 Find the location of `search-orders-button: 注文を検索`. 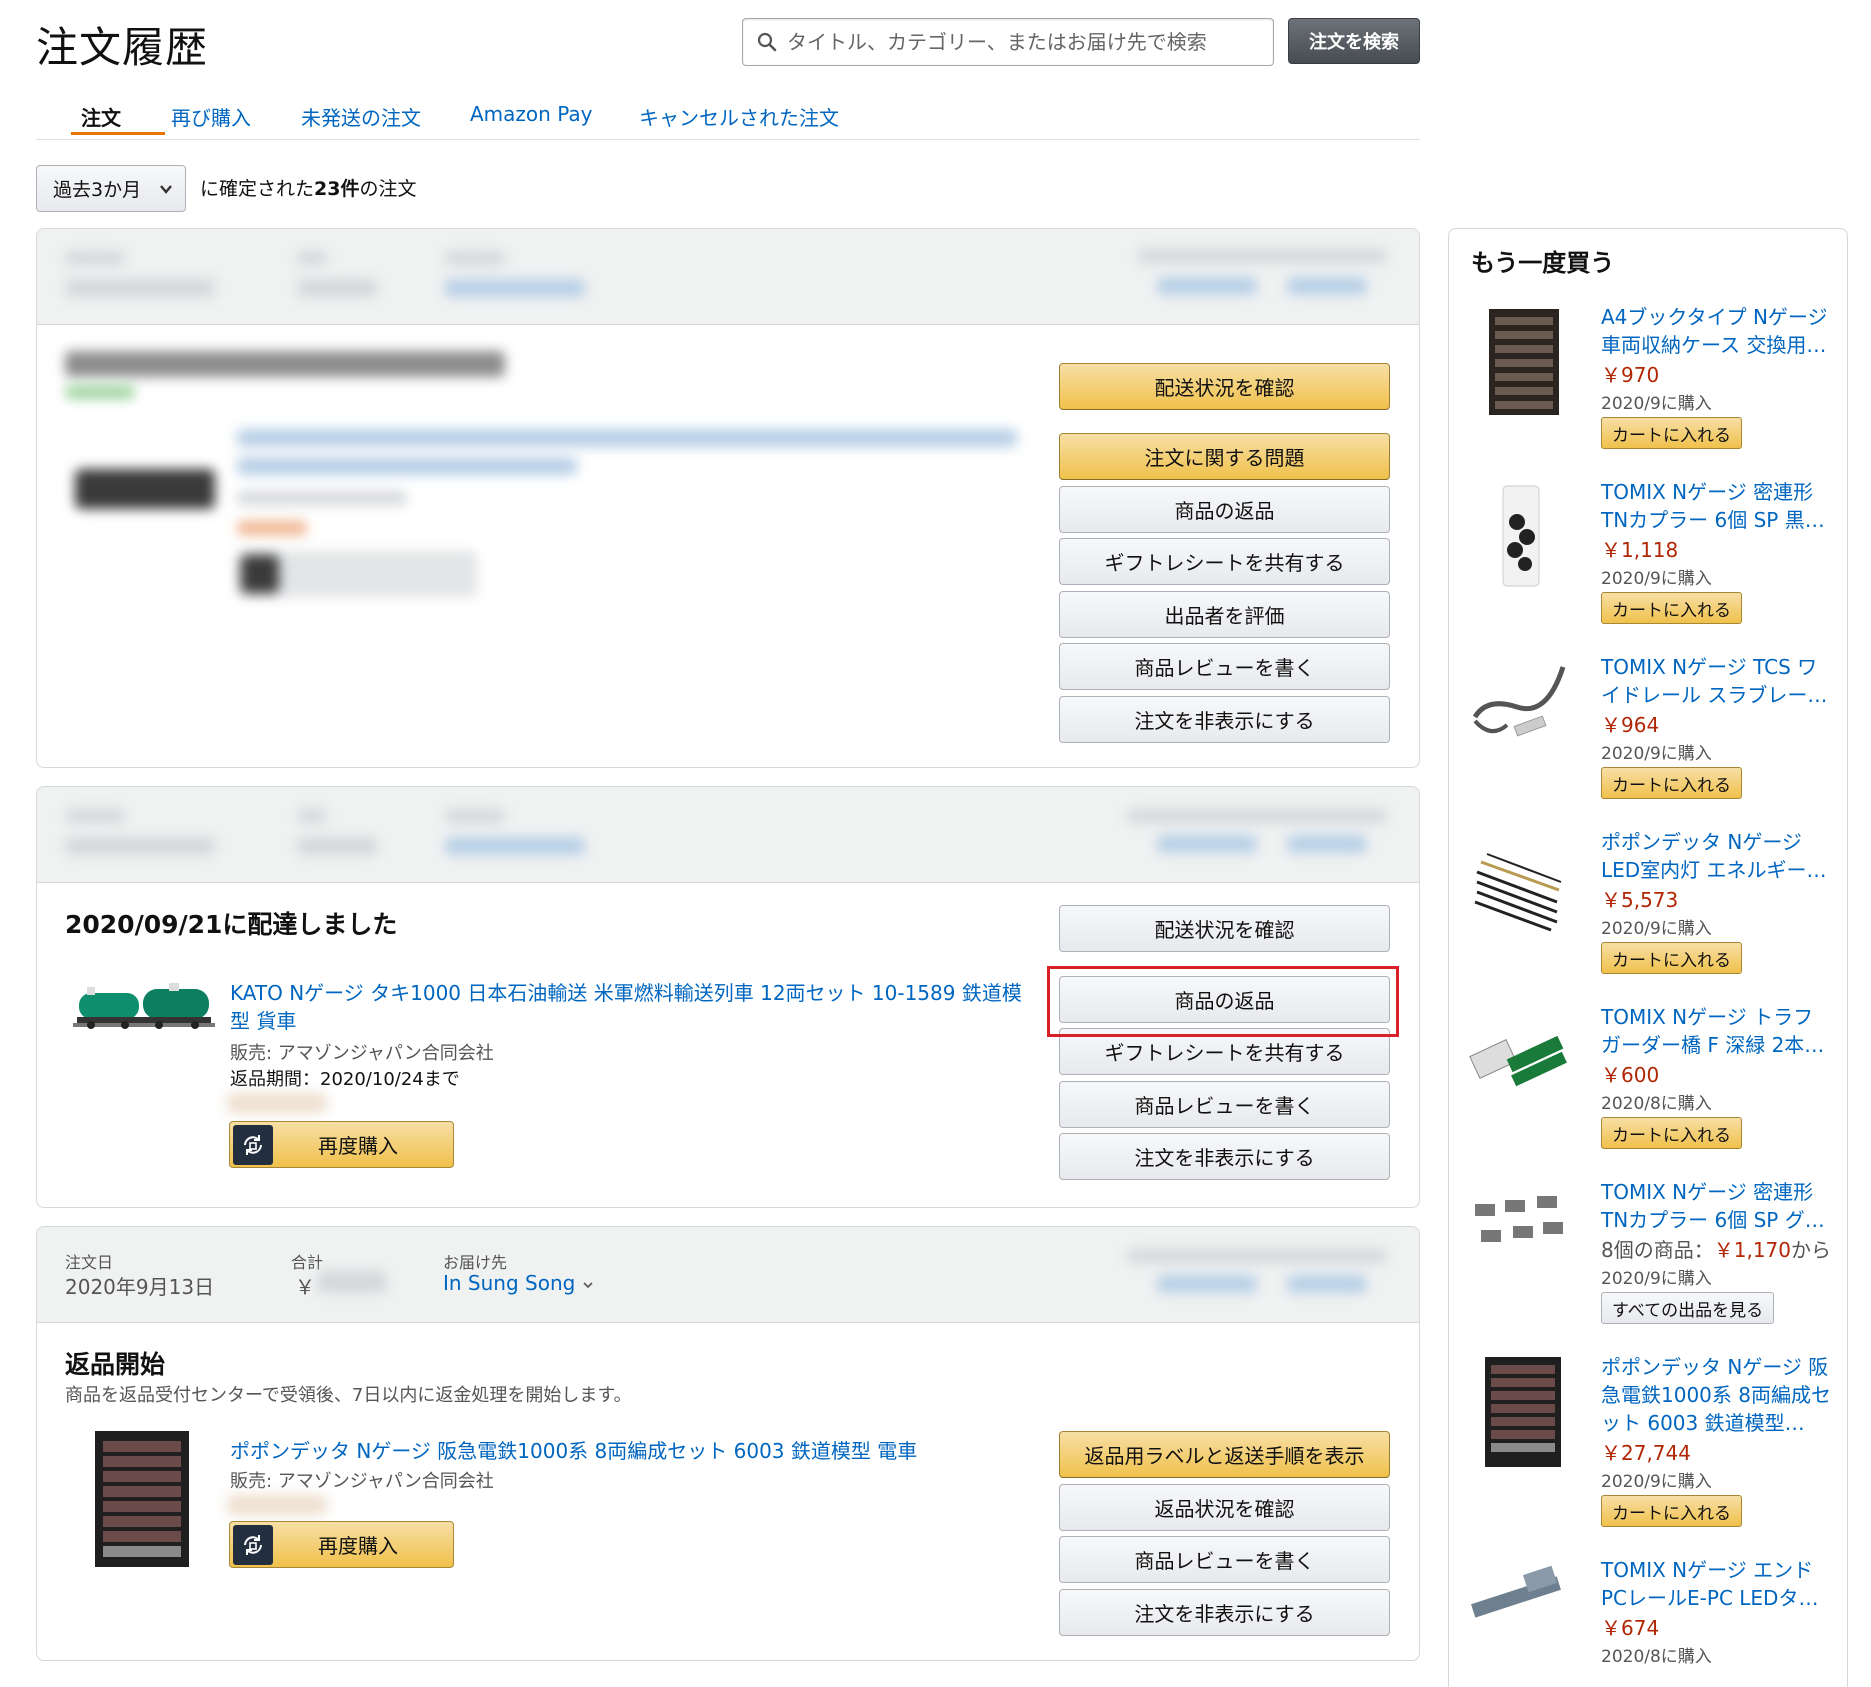

search-orders-button: 注文を検索 is located at coordinates (1354, 41).